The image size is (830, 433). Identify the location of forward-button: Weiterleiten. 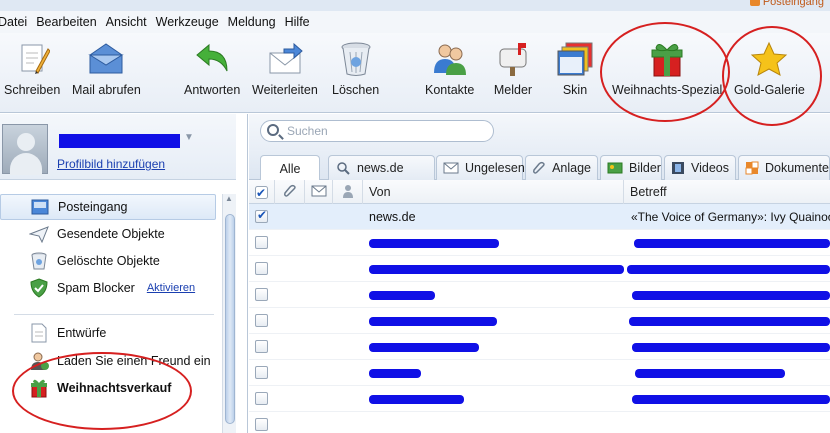
(285, 68).